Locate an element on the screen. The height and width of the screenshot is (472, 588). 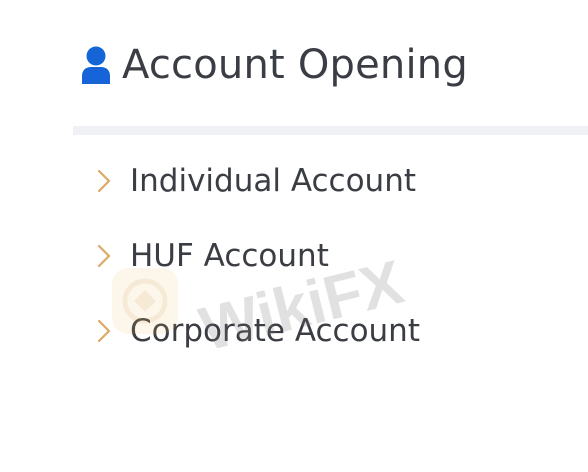
menu-item-individual-account: Individual Account is located at coordinates (258, 181).